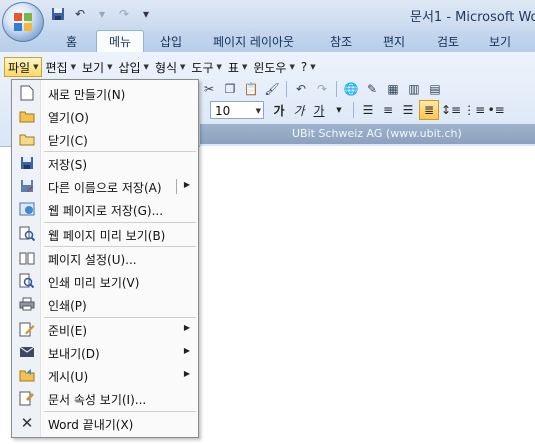 The width and height of the screenshot is (535, 444). Describe the element at coordinates (394, 41) in the screenshot. I see `tab-mailings: 편지` at that location.